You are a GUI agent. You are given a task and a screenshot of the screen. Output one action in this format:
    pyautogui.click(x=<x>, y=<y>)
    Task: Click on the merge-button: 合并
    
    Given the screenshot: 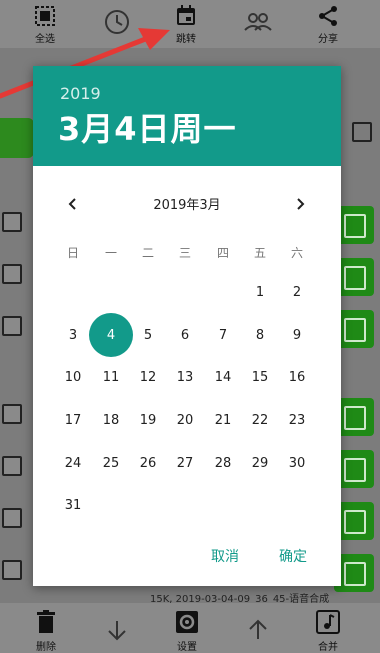 What is the action you would take?
    pyautogui.click(x=328, y=628)
    